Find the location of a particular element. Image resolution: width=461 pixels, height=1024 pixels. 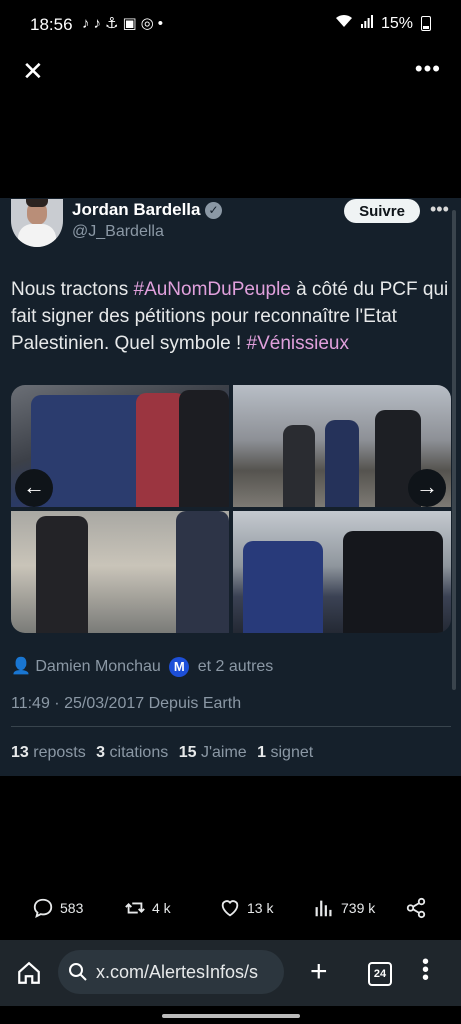

share-icon is located at coordinates (416, 908).